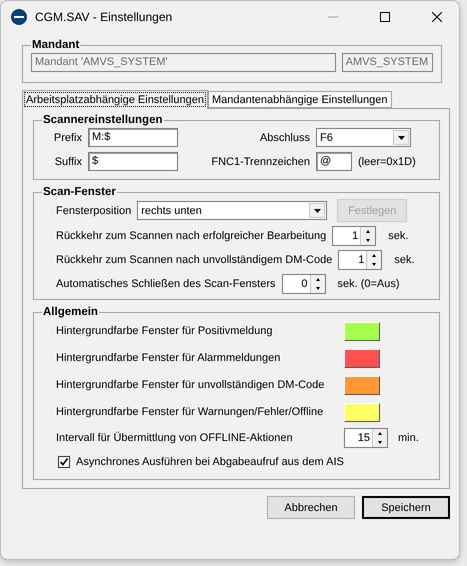  I want to click on group-title: Allgemein, so click(70, 312).